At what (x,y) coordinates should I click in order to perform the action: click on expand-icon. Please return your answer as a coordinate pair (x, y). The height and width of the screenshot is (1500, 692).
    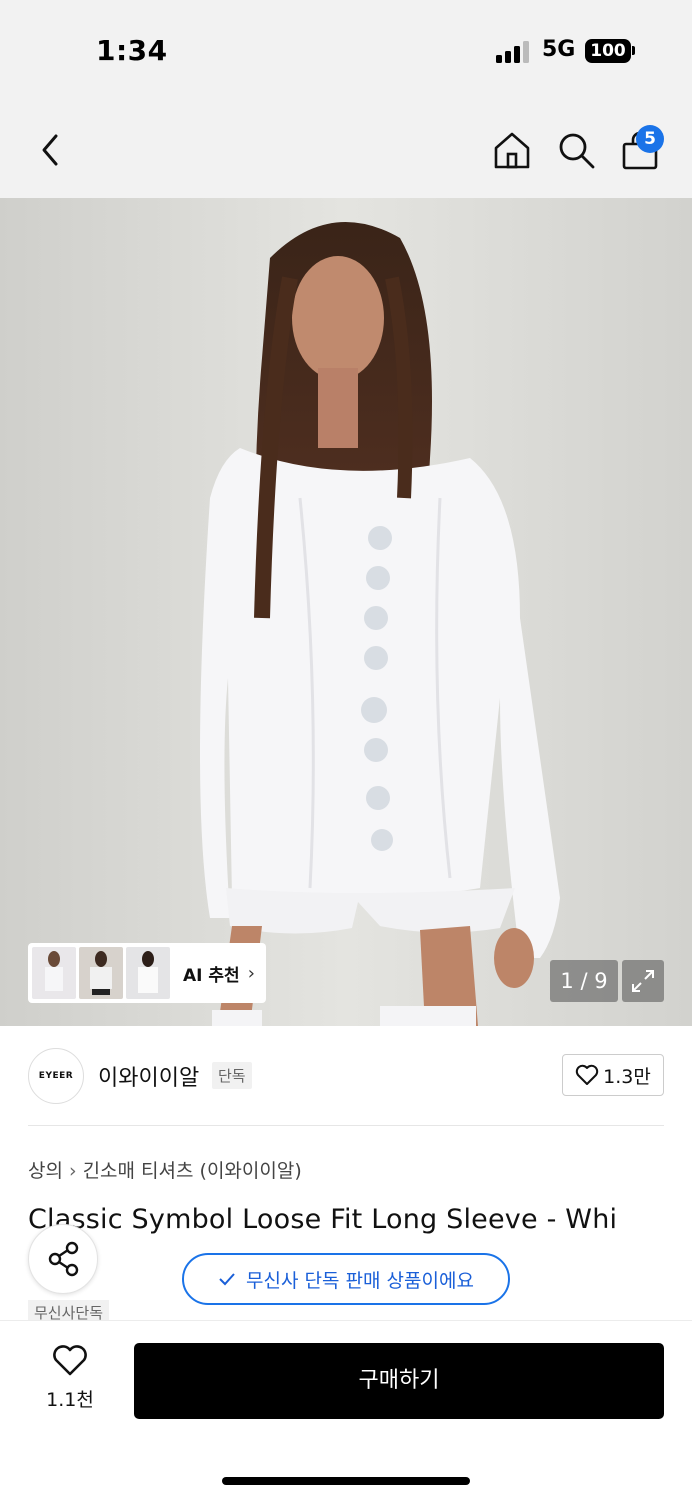
    Looking at the image, I should click on (643, 981).